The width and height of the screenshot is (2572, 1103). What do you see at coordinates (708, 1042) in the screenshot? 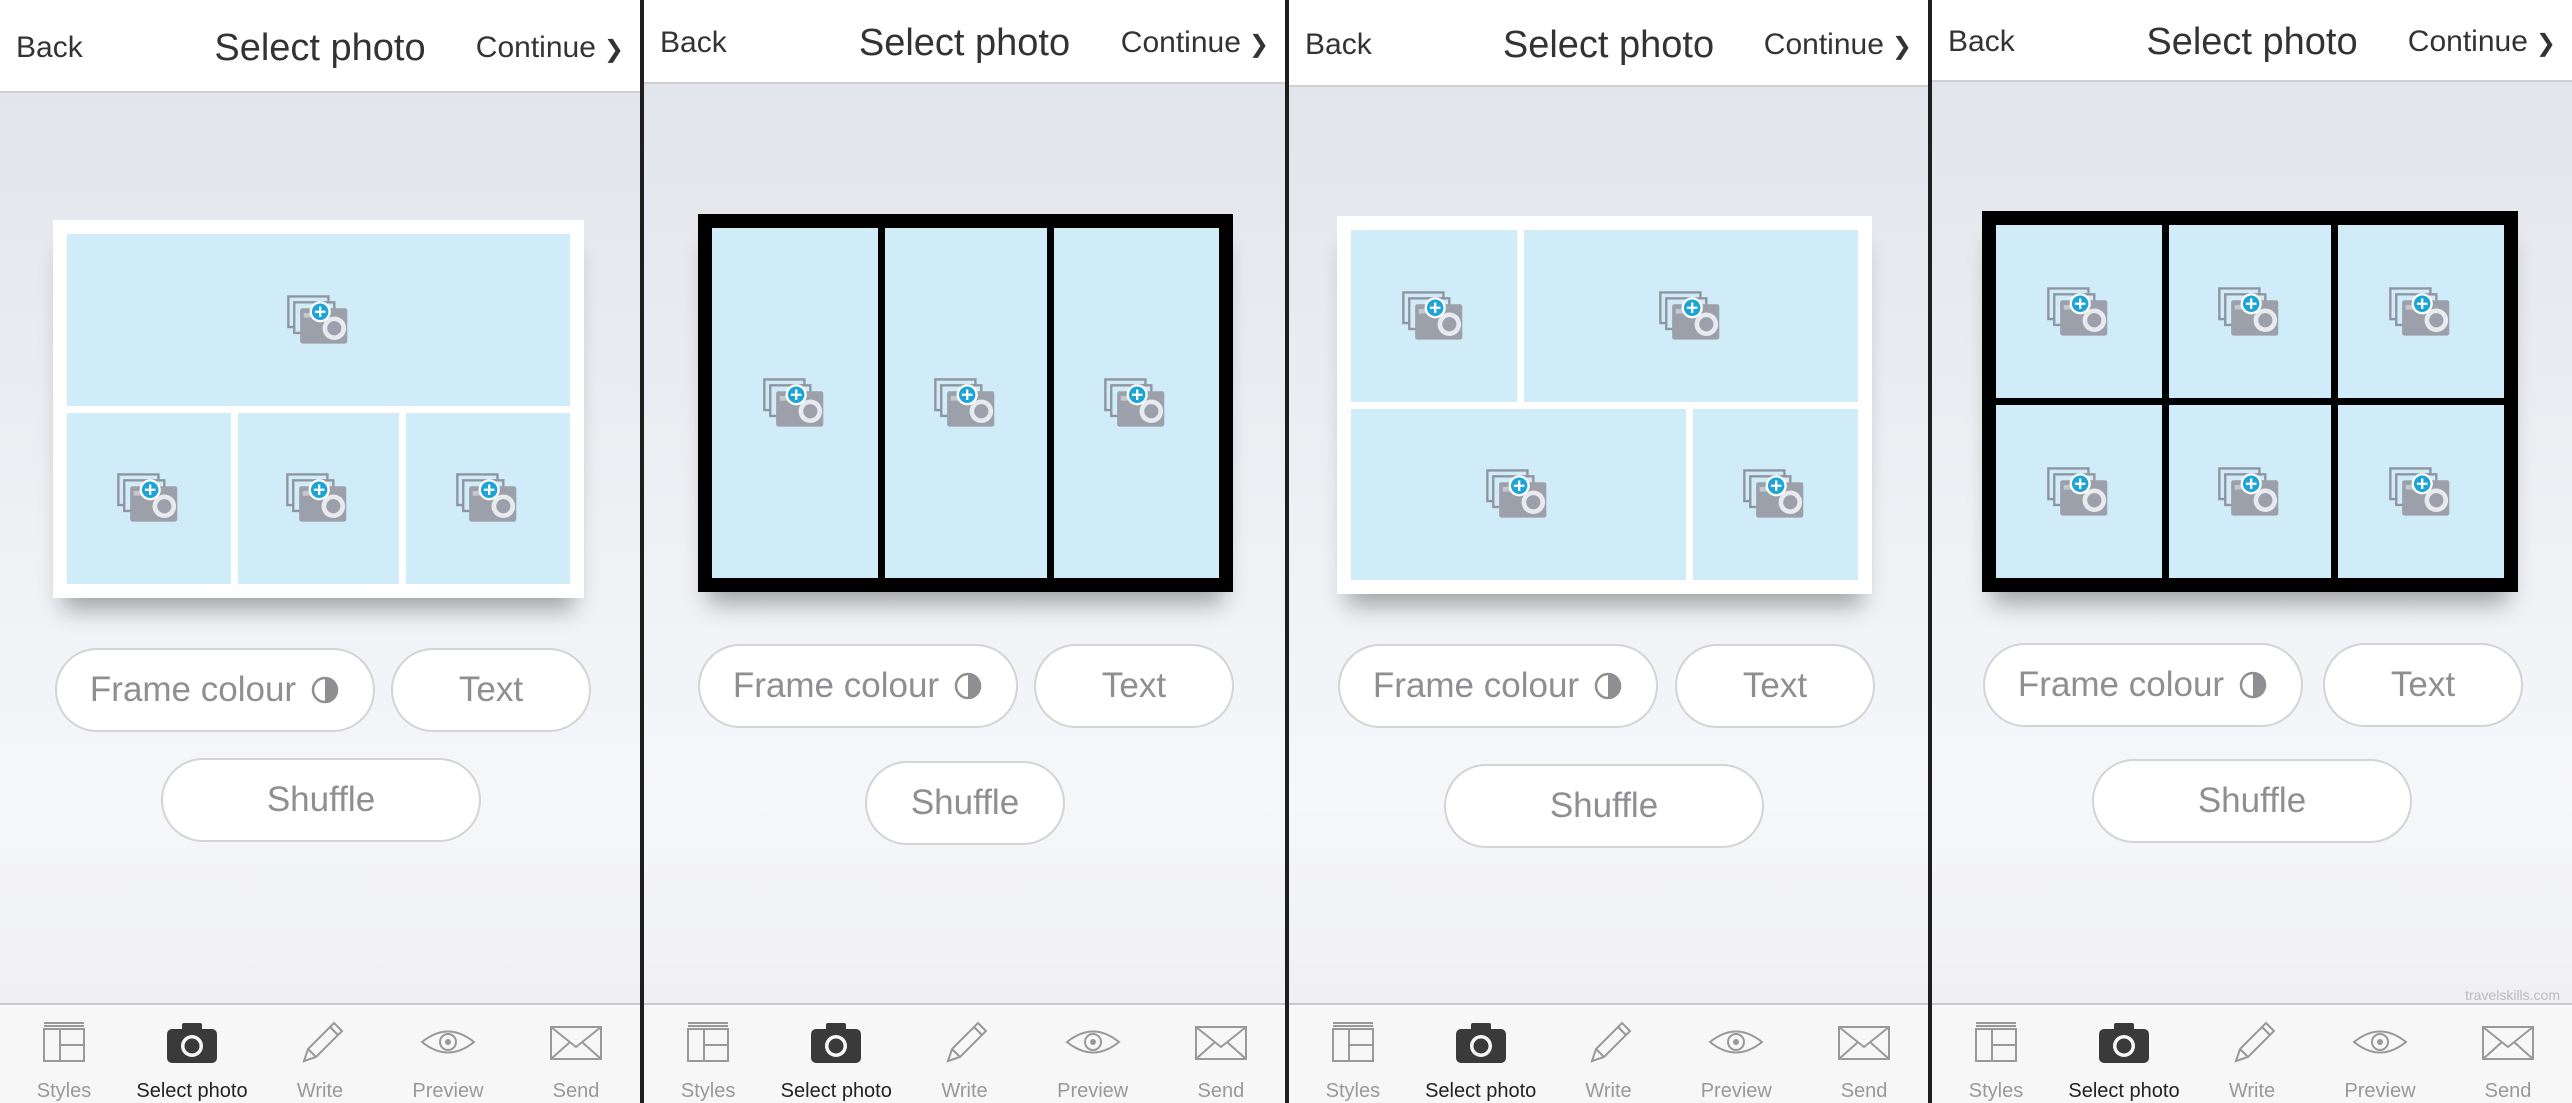
I see `styles-icon` at bounding box center [708, 1042].